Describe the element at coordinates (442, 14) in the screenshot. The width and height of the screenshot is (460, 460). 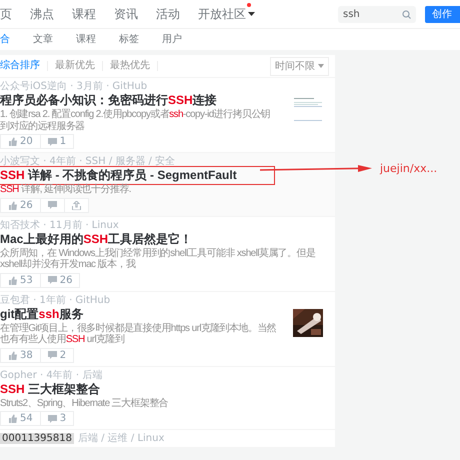
I see `create-button: 创作` at that location.